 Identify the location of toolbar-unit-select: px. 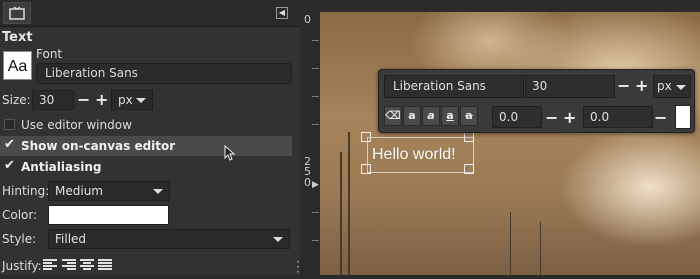
(672, 86).